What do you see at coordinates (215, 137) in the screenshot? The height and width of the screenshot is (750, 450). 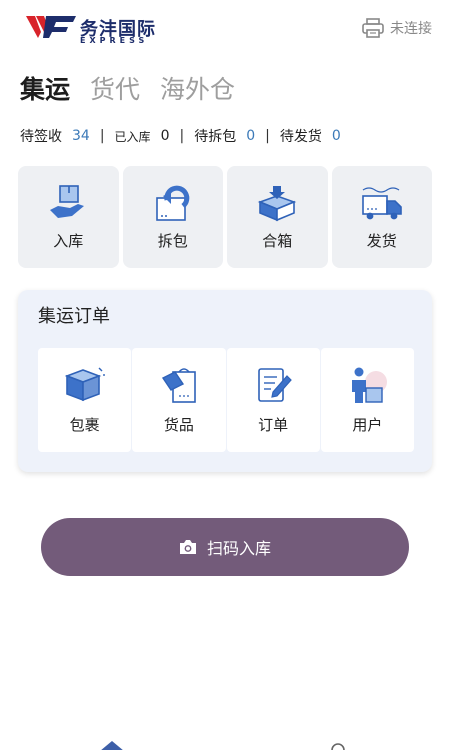 I see `stat-label-pending-unpack: 待拆包` at bounding box center [215, 137].